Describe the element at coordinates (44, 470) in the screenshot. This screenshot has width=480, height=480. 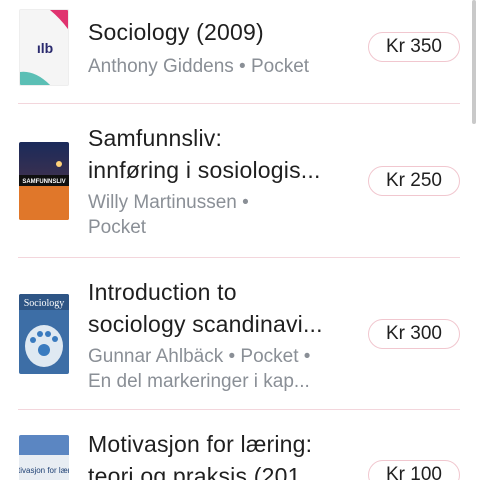
I see `cover-title-text: Motivasjon for læring` at that location.